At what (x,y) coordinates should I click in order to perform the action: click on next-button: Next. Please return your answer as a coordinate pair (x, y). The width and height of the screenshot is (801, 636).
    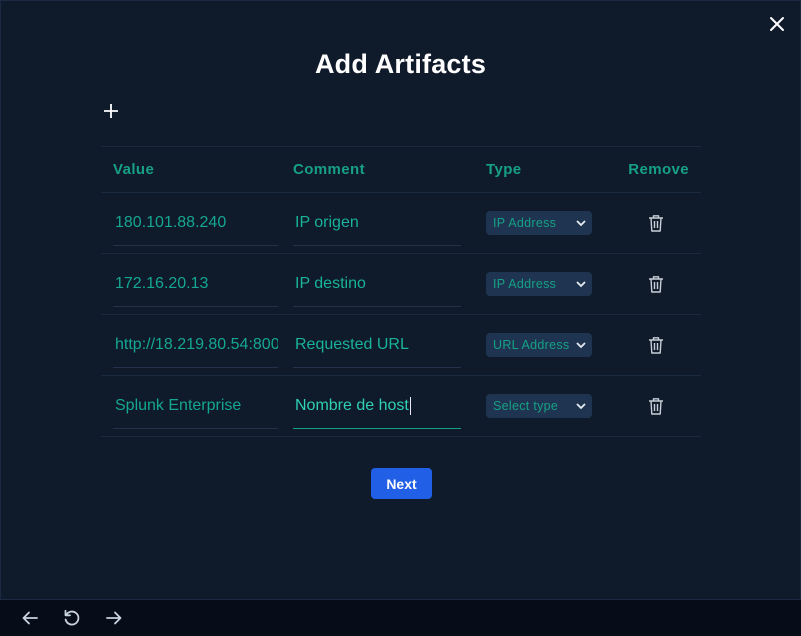
    Looking at the image, I should click on (401, 483).